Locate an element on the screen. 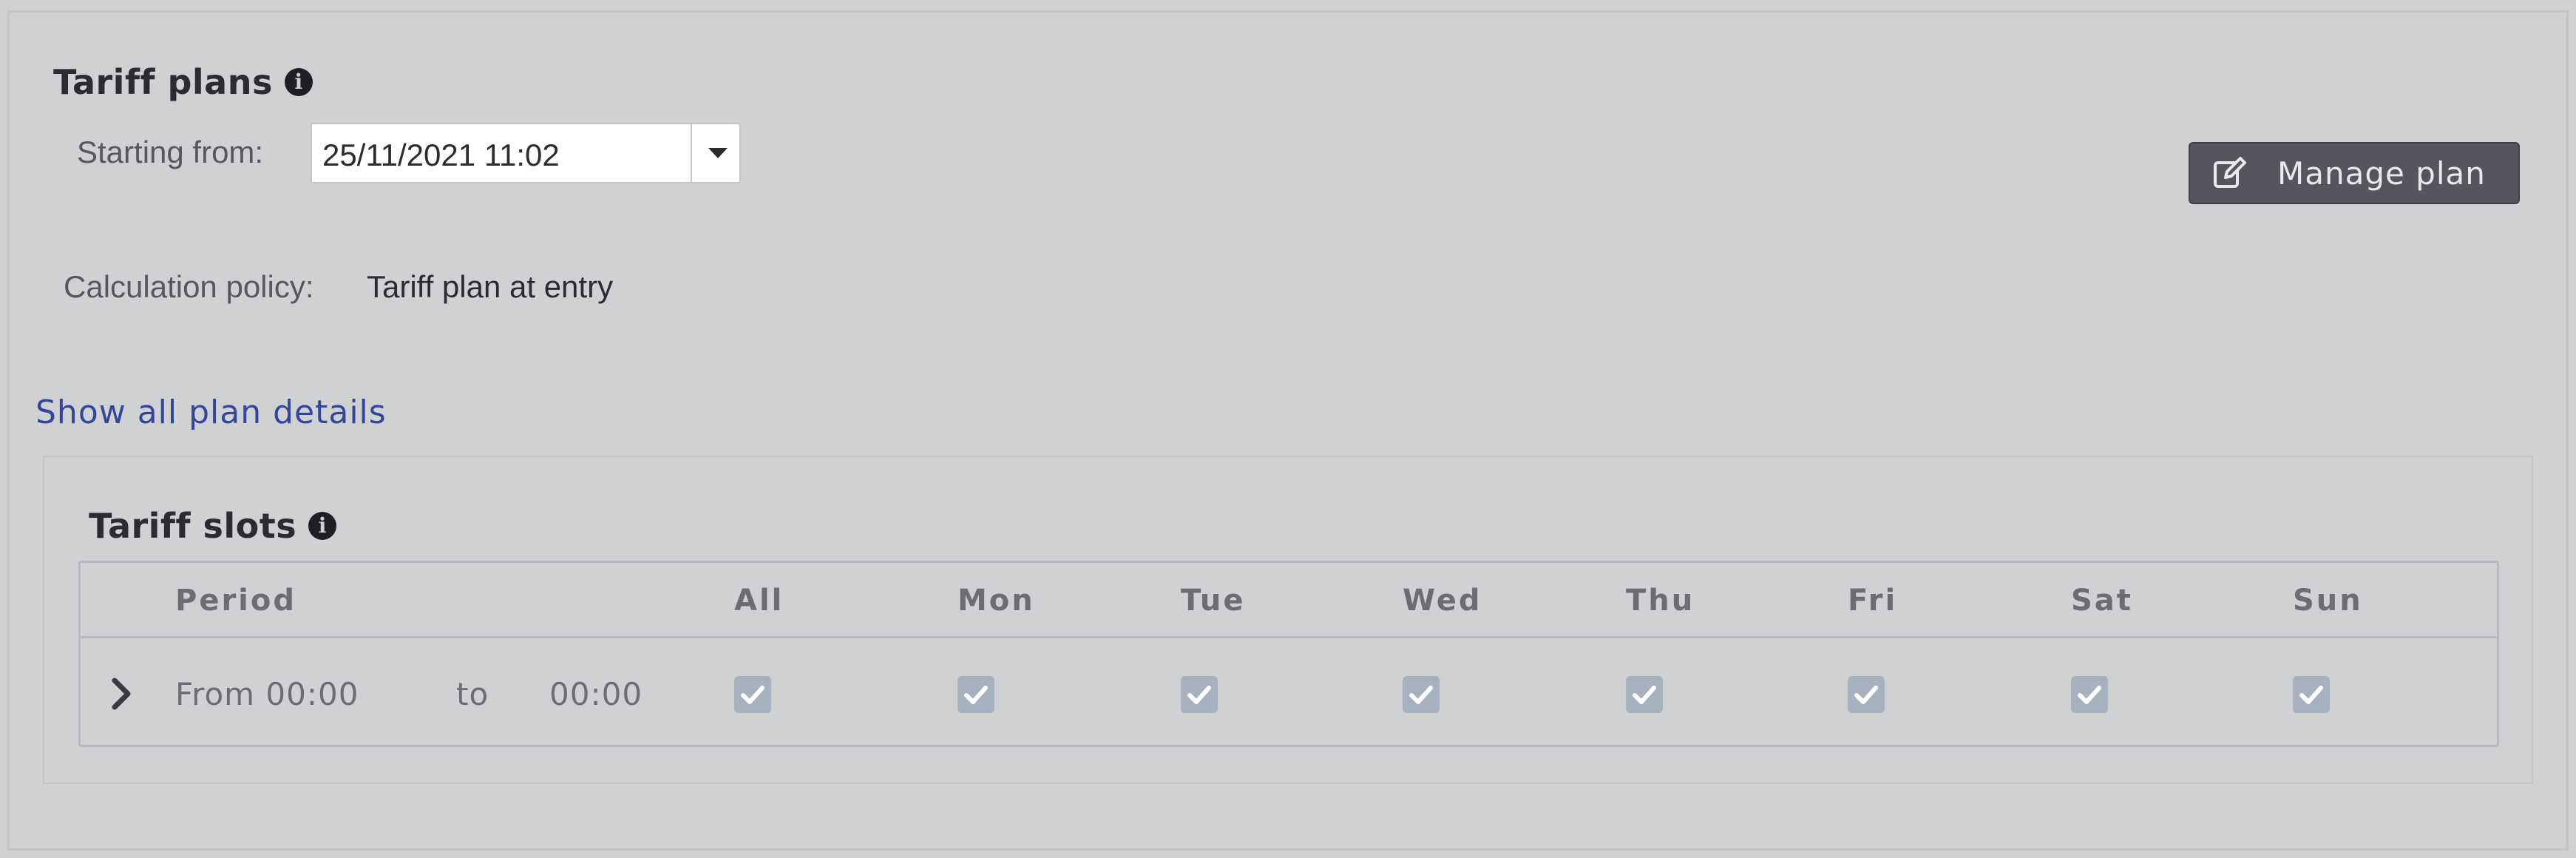 The height and width of the screenshot is (858, 2576). edit-icon is located at coordinates (2230, 172).